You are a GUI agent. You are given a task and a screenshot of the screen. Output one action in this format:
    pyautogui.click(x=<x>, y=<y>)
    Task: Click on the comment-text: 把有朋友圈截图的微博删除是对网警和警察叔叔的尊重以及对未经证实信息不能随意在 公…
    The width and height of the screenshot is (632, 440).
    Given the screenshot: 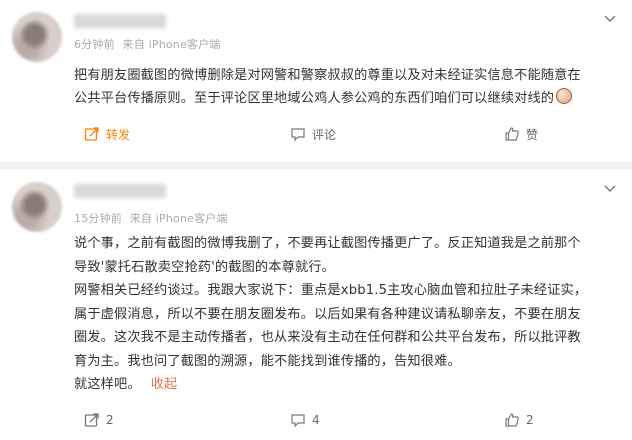 What is the action you would take?
    pyautogui.click(x=348, y=87)
    